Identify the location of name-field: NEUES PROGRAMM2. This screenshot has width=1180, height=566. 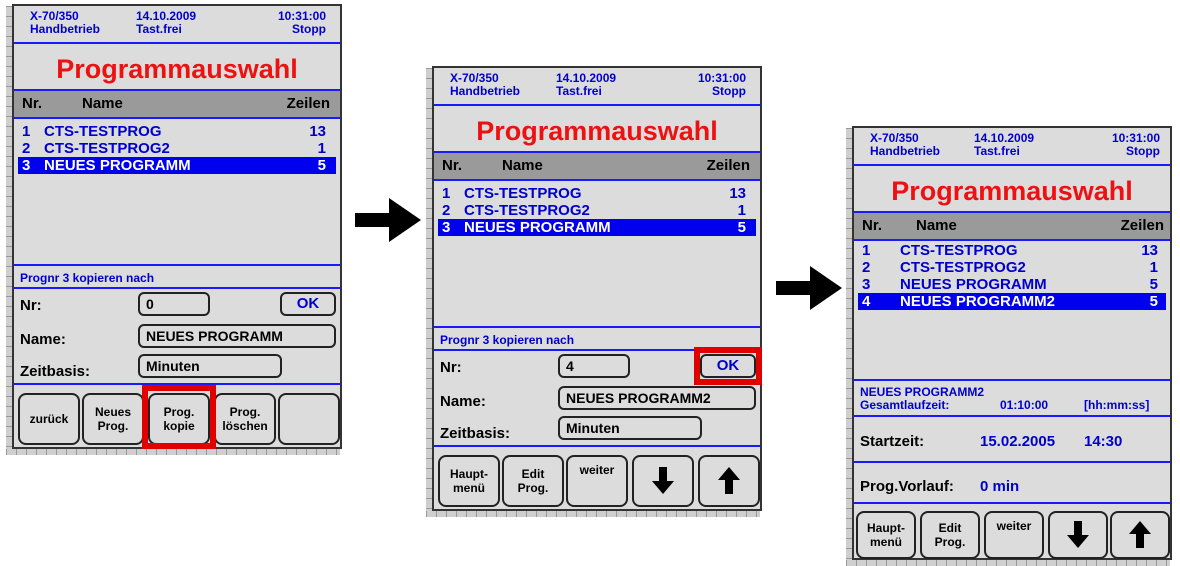
(657, 398).